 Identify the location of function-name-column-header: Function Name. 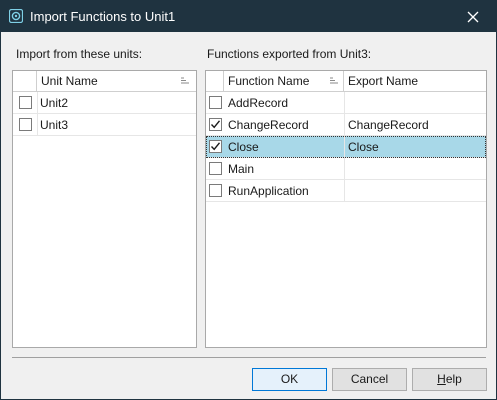
(284, 81).